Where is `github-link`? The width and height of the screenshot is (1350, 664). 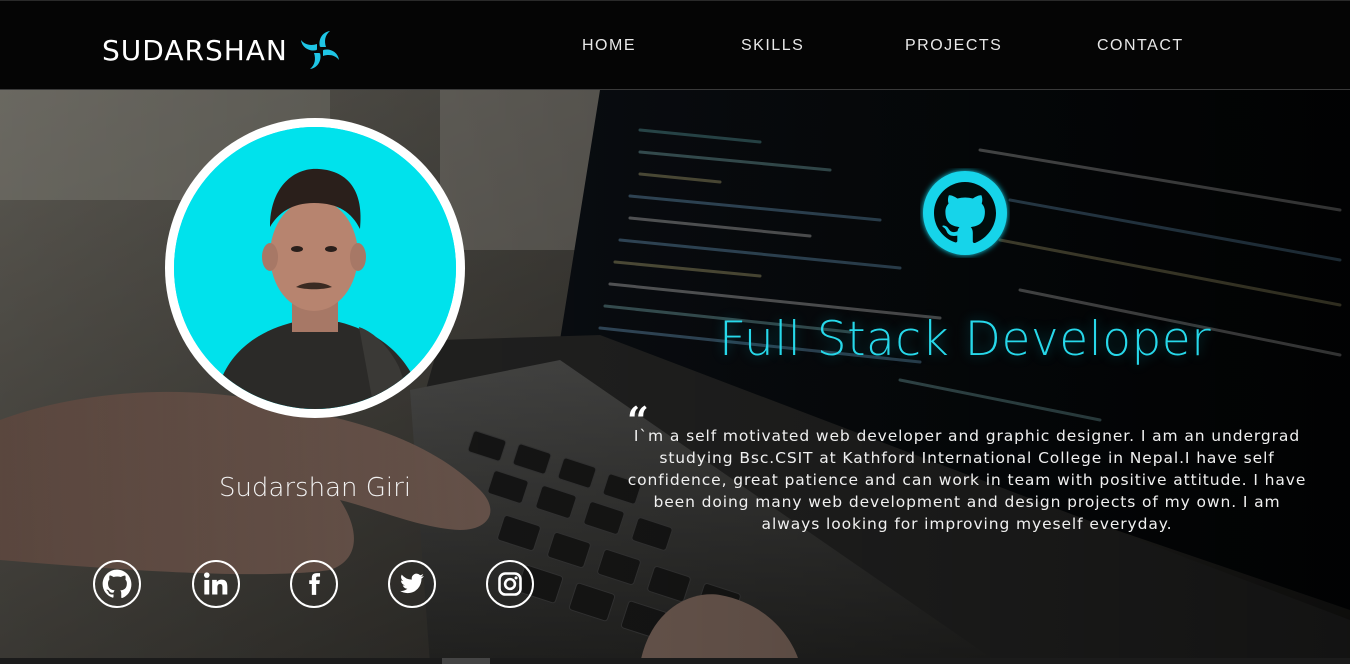 github-link is located at coordinates (117, 584).